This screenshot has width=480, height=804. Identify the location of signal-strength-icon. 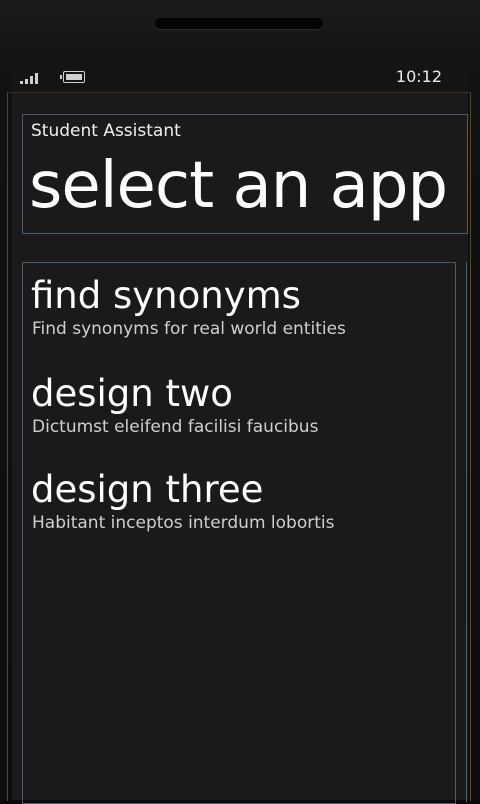
(32, 78).